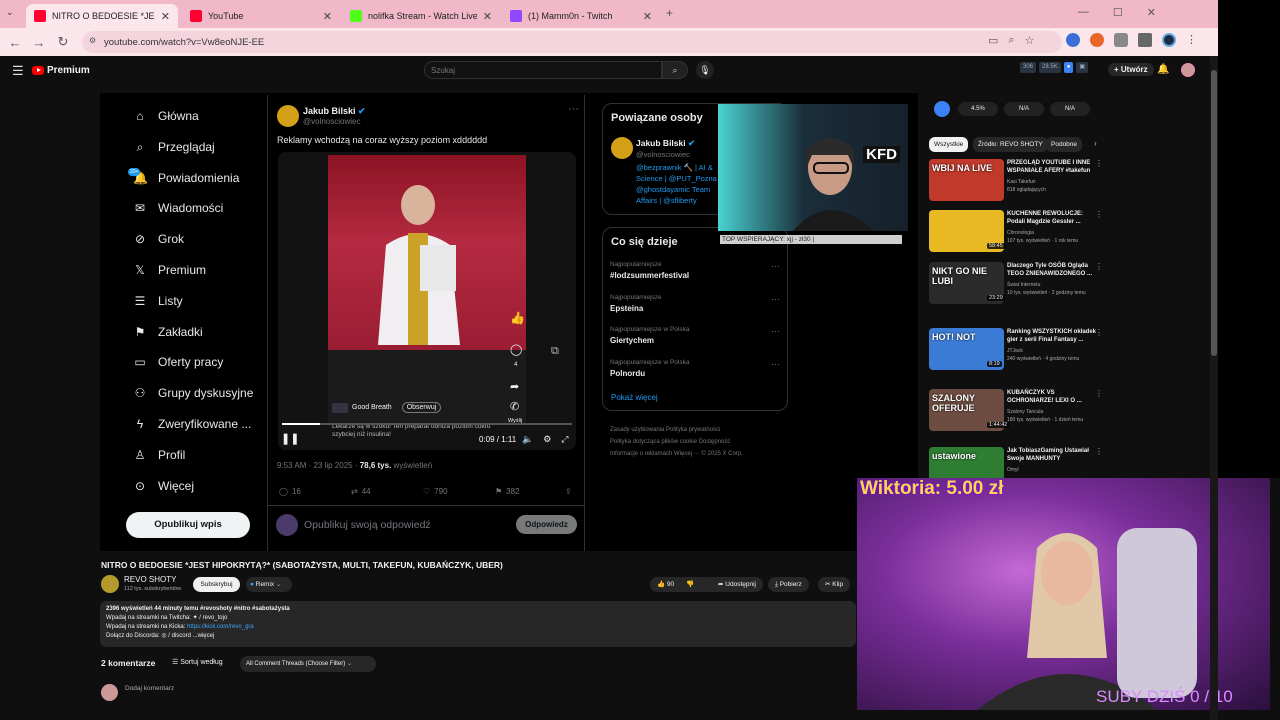  I want to click on progress-bar, so click(427, 424).